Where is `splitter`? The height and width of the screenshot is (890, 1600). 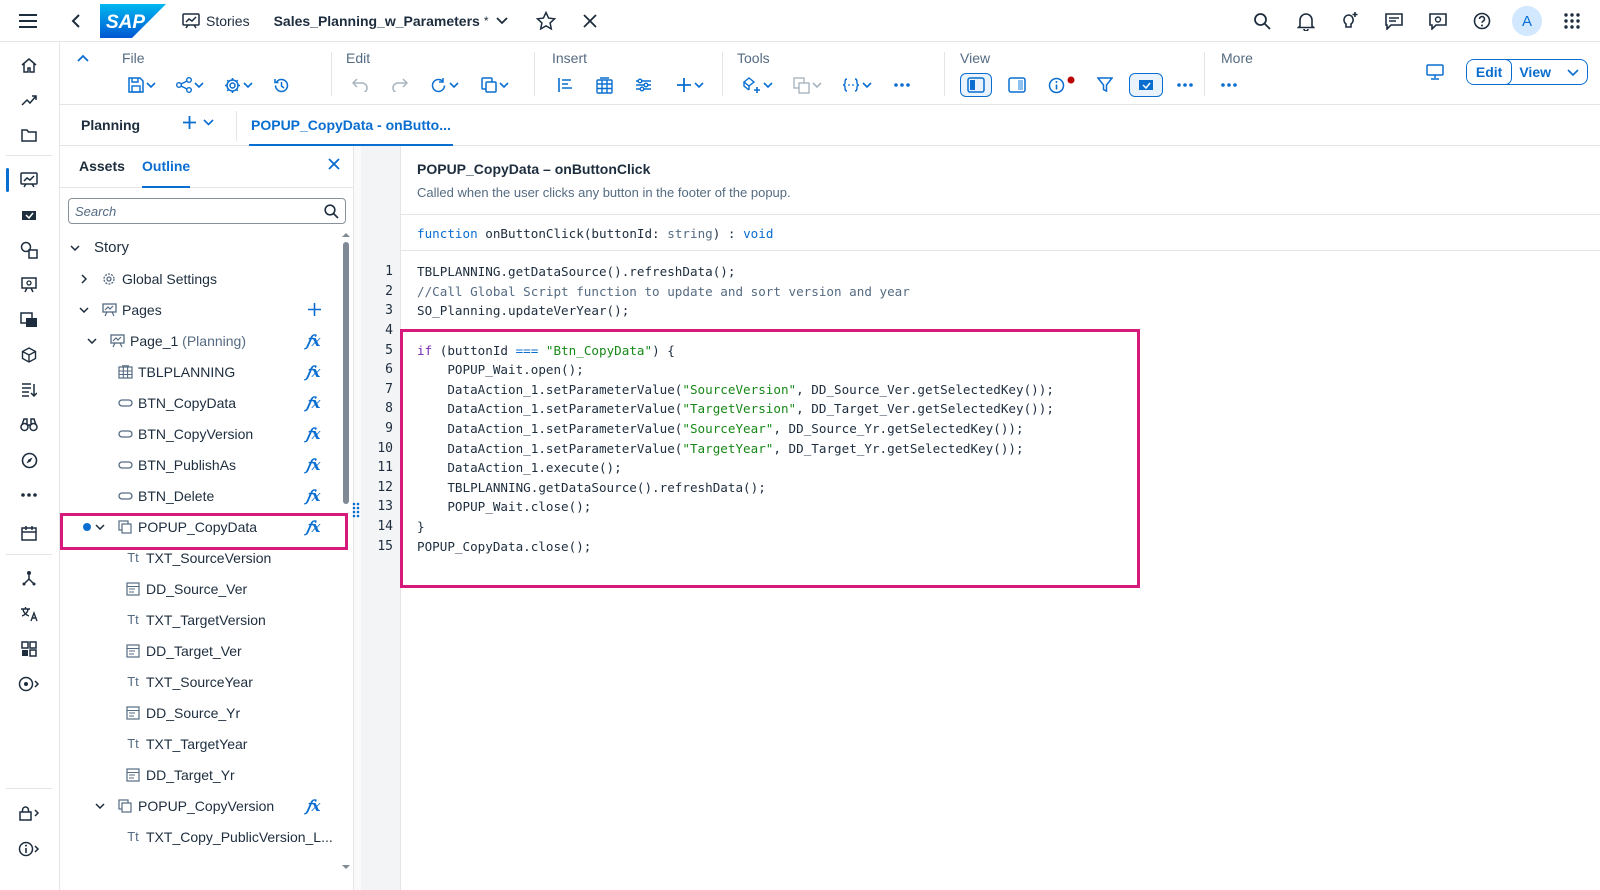
splitter is located at coordinates (357, 518).